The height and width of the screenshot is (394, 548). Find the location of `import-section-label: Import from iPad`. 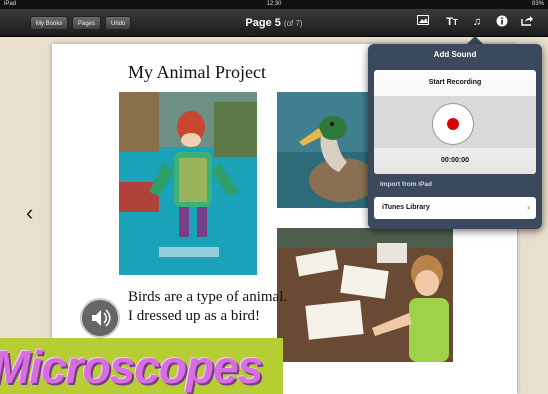

import-section-label: Import from iPad is located at coordinates (406, 184).